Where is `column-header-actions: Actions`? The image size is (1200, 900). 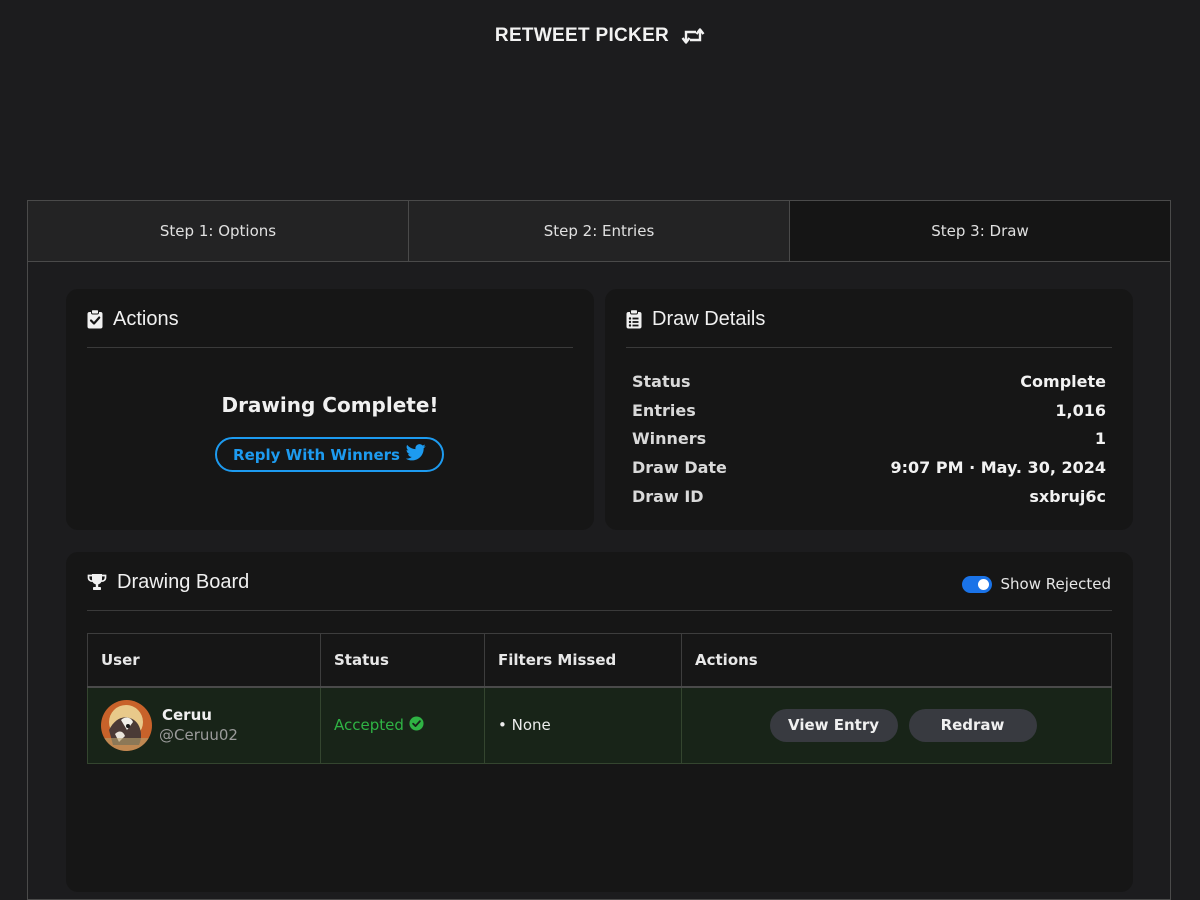 column-header-actions: Actions is located at coordinates (896, 660).